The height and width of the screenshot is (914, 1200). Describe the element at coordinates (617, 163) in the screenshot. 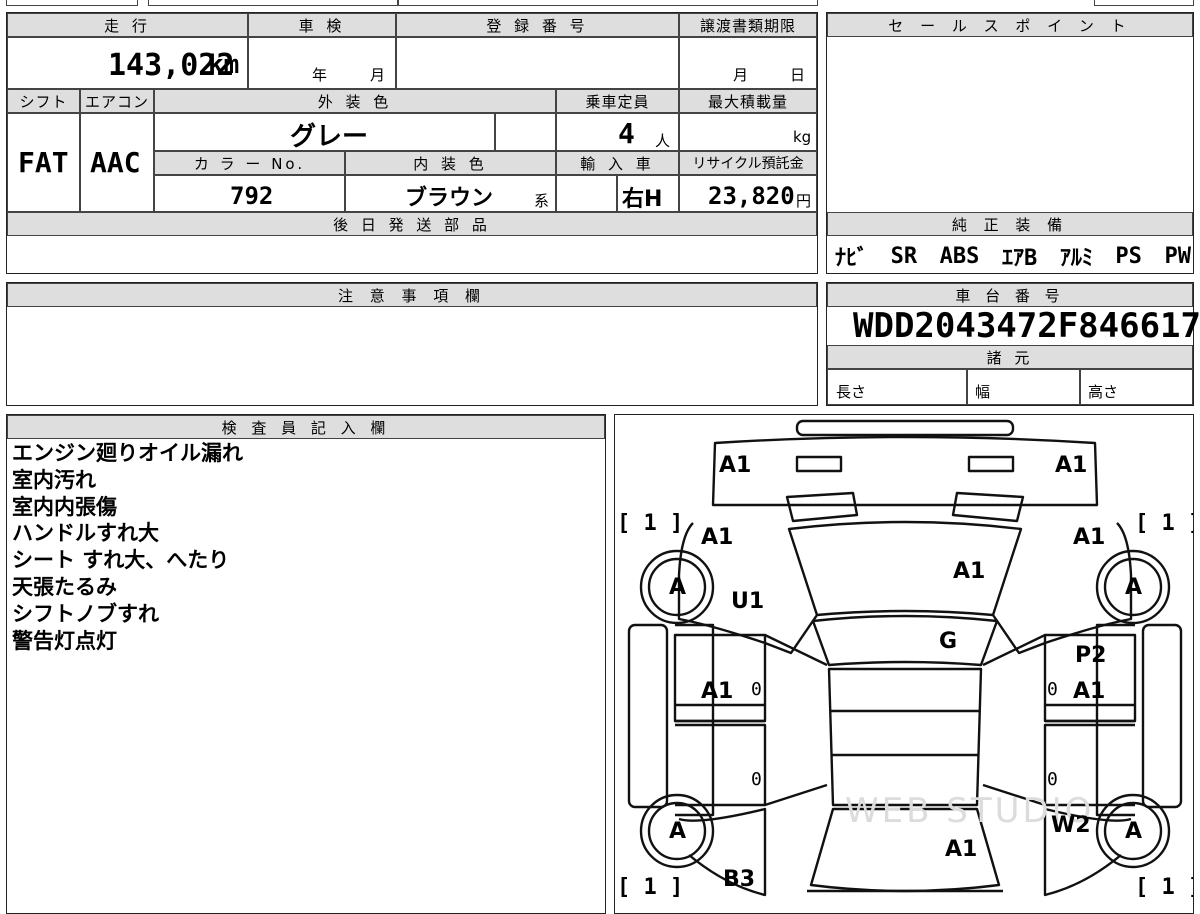

I see `header-import: 輸 入 車` at that location.